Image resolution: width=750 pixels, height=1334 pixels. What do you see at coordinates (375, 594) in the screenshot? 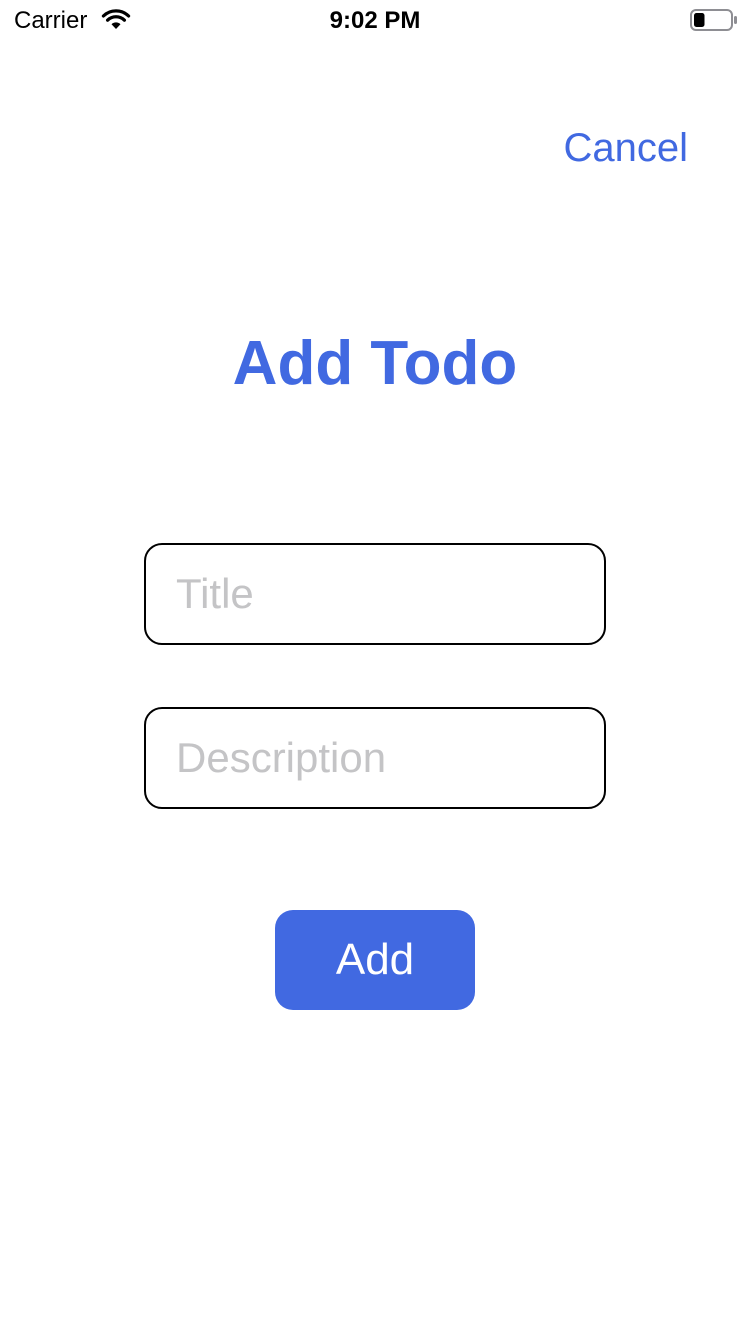
I see `title-input` at bounding box center [375, 594].